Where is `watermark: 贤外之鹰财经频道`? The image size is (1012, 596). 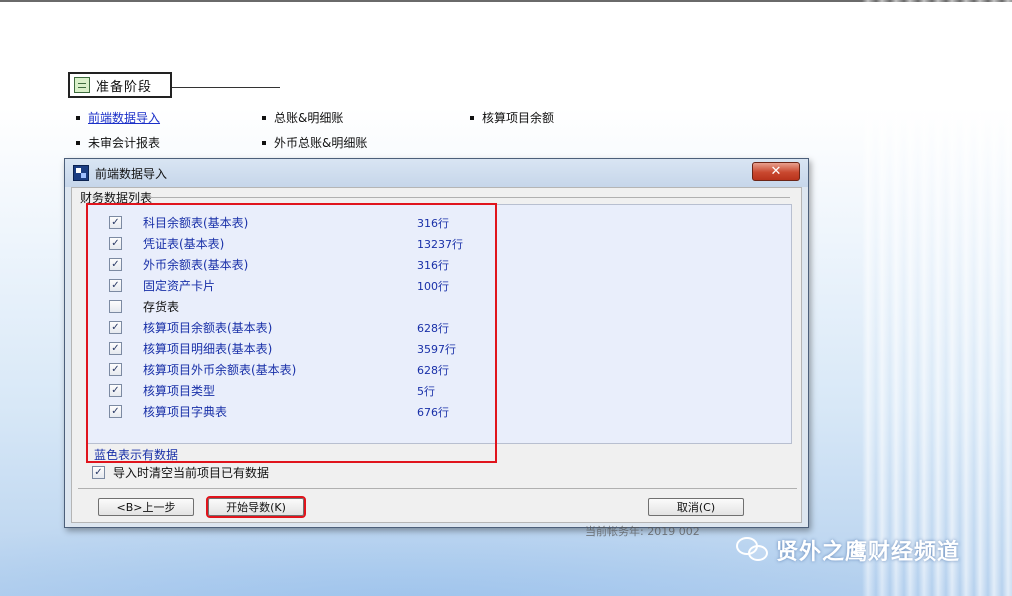
watermark: 贤外之鹰财经频道 is located at coordinates (848, 550).